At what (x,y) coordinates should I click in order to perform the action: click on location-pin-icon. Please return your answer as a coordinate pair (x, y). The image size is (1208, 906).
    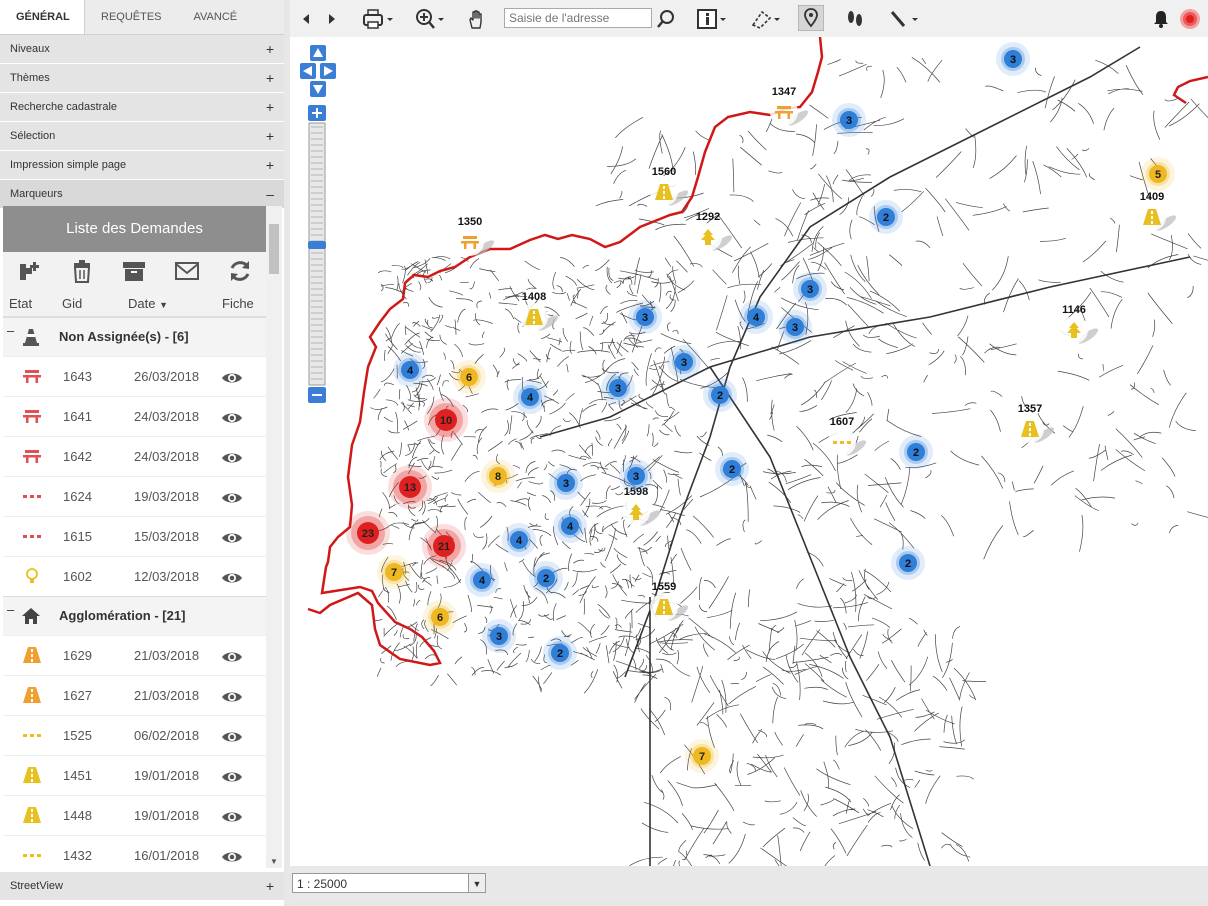
    Looking at the image, I should click on (811, 18).